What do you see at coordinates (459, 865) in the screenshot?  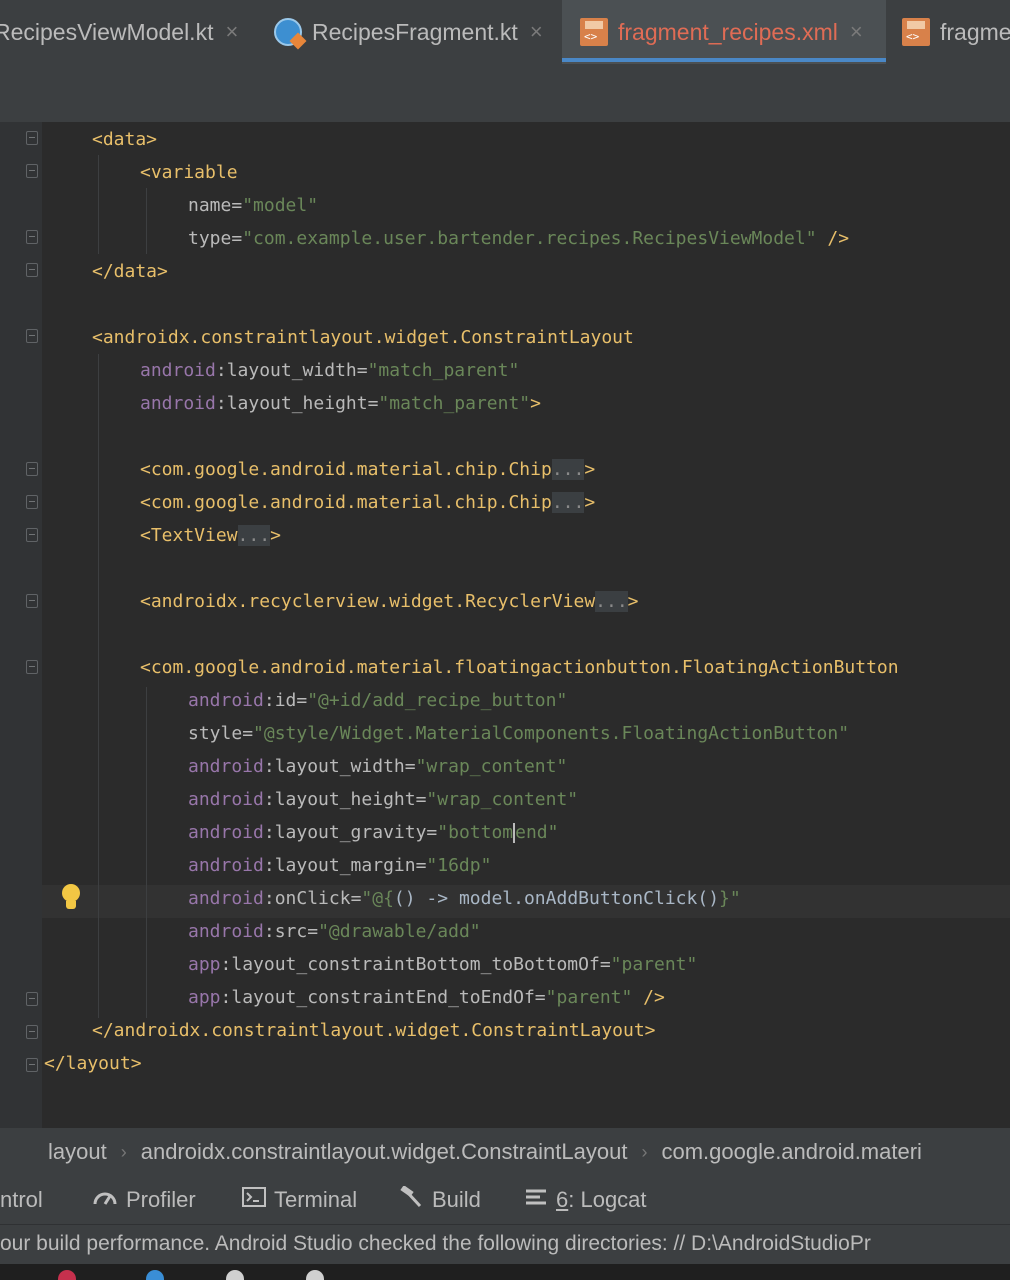 I see `xml-value: "16dp"` at bounding box center [459, 865].